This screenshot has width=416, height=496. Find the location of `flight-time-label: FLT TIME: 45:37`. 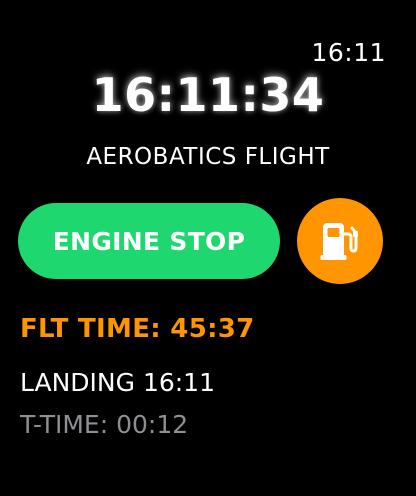

flight-time-label: FLT TIME: 45:37 is located at coordinates (137, 329).